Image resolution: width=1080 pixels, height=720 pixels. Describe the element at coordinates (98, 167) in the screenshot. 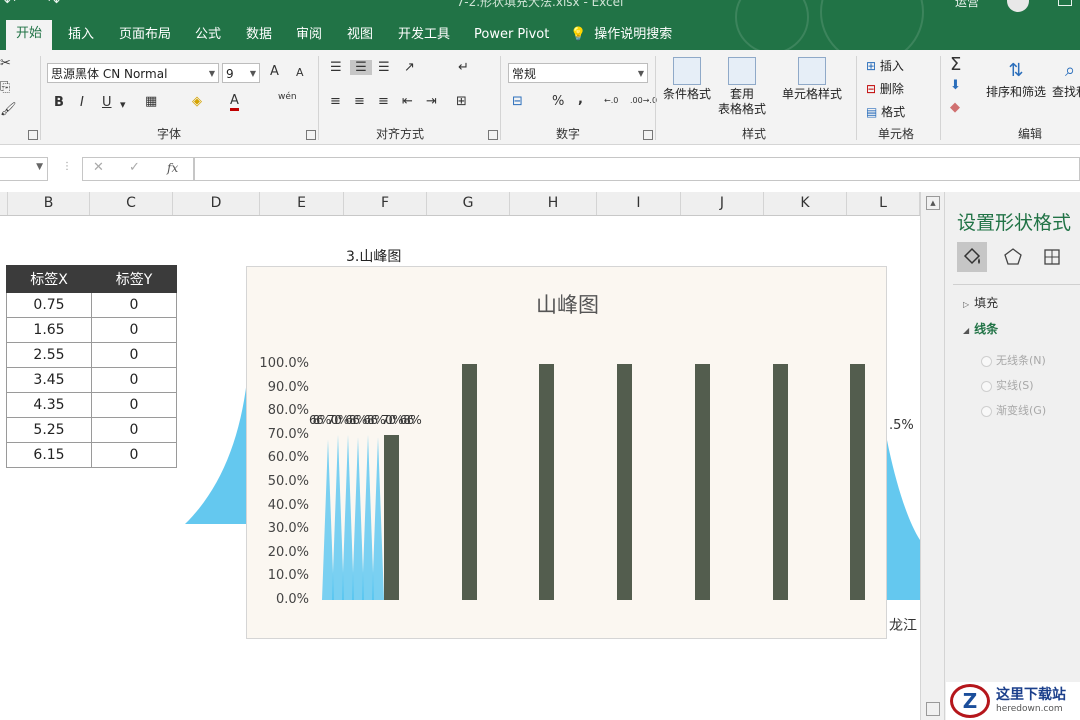

I see `cancel-icon: ✕` at that location.